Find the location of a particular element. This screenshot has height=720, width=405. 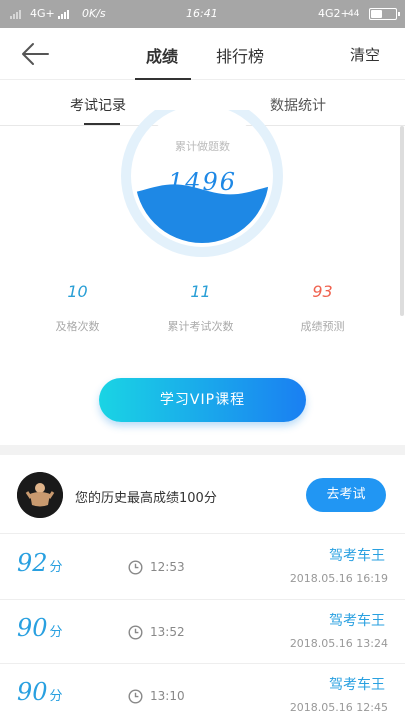

top-nav: 成绩 排行榜 清空 is located at coordinates (202, 54).